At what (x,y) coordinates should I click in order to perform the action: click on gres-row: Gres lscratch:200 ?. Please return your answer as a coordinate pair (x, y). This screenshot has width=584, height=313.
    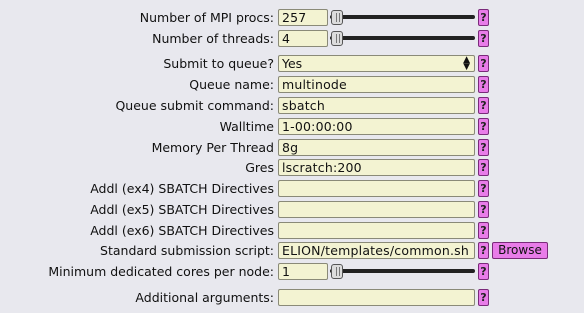
    Looking at the image, I should click on (292, 168).